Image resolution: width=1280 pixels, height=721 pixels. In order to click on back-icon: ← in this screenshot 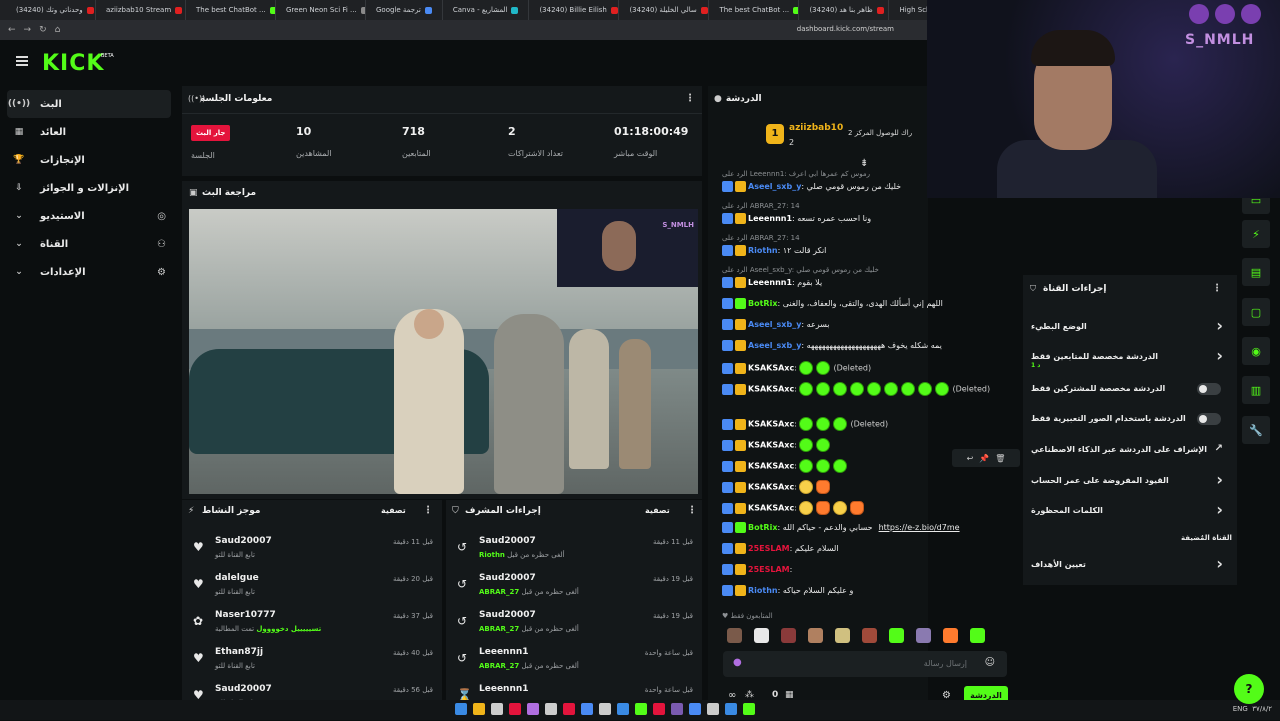, I will do `click(12, 30)`.